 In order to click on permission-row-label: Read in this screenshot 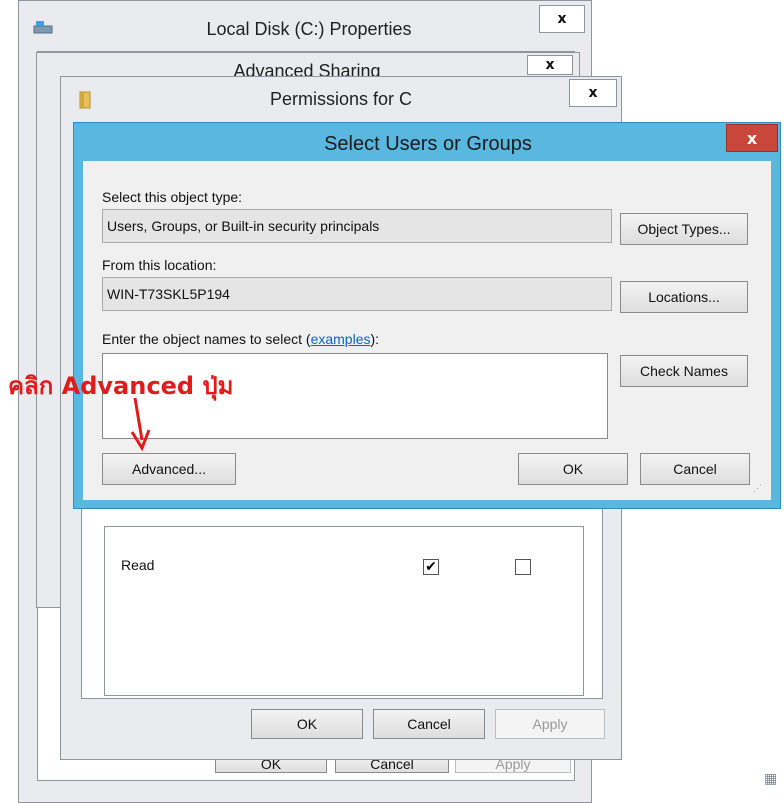, I will do `click(138, 565)`.